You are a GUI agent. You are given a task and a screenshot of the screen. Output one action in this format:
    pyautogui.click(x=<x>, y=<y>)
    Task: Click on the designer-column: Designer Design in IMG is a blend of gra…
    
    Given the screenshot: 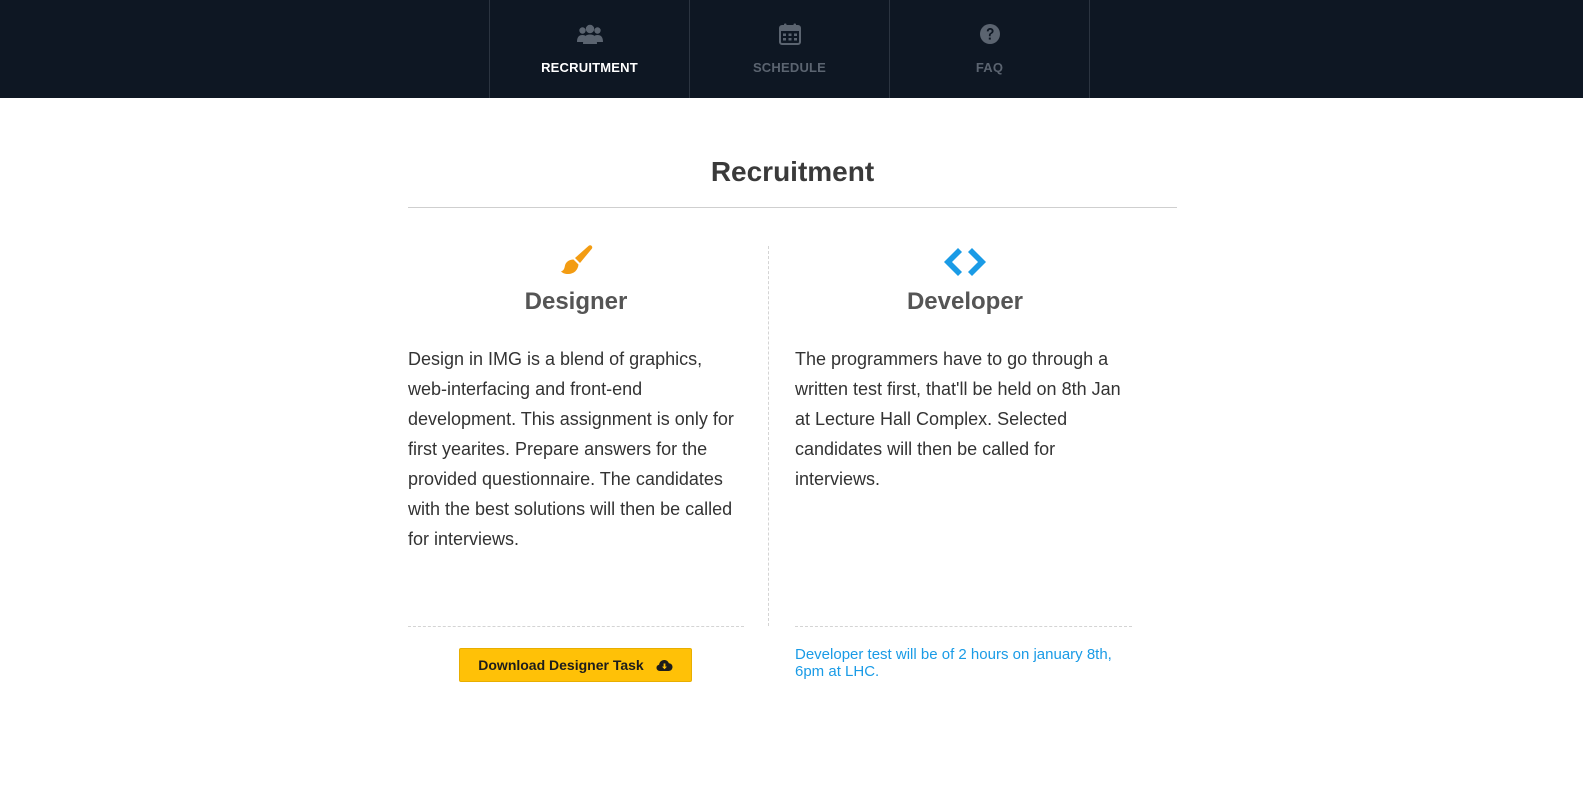 What is the action you would take?
    pyautogui.click(x=576, y=399)
    